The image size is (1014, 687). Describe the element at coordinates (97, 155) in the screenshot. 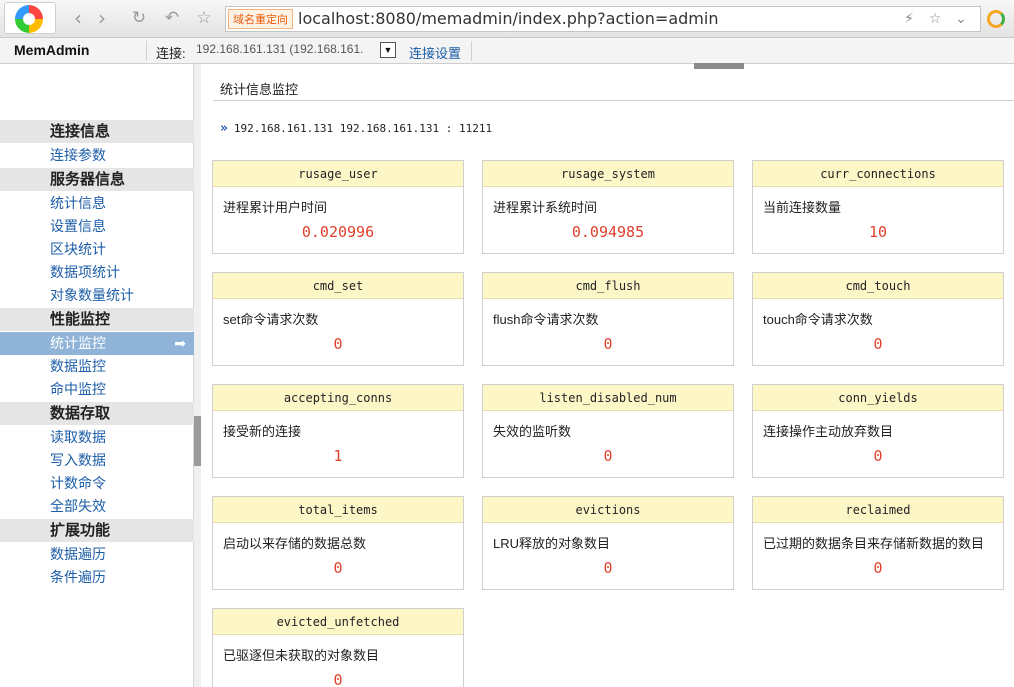

I see `sidebar-item-connection-params: 连接参数` at that location.